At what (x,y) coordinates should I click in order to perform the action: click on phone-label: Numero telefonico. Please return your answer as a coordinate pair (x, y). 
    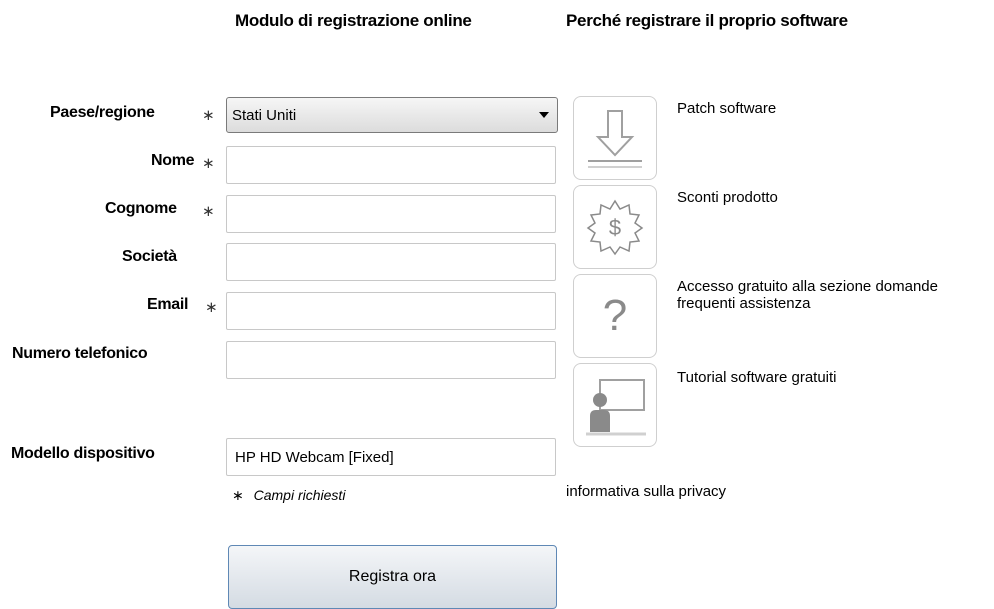
    Looking at the image, I should click on (80, 353).